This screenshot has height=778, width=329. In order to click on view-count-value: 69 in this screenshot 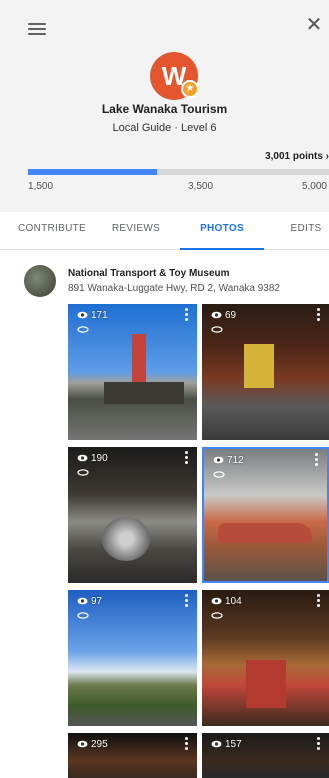, I will do `click(231, 315)`.